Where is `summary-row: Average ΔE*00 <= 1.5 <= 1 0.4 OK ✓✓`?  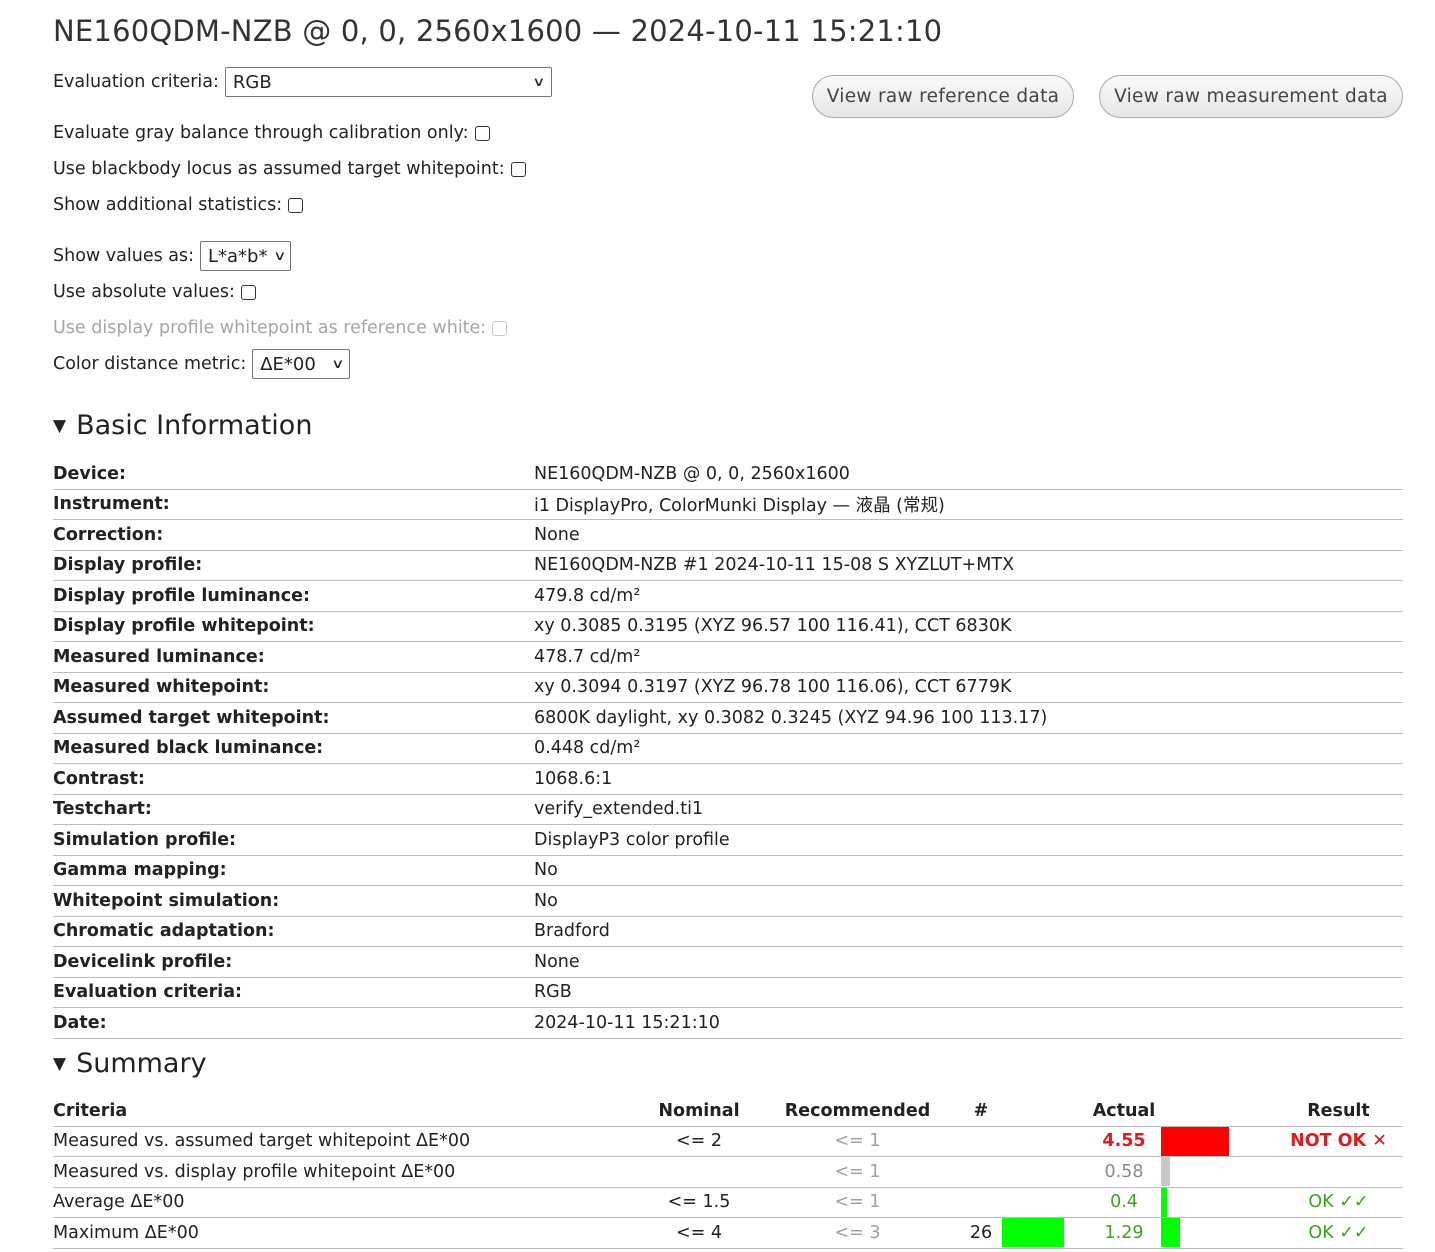 summary-row: Average ΔE*00 <= 1.5 <= 1 0.4 OK ✓✓ is located at coordinates (728, 1202).